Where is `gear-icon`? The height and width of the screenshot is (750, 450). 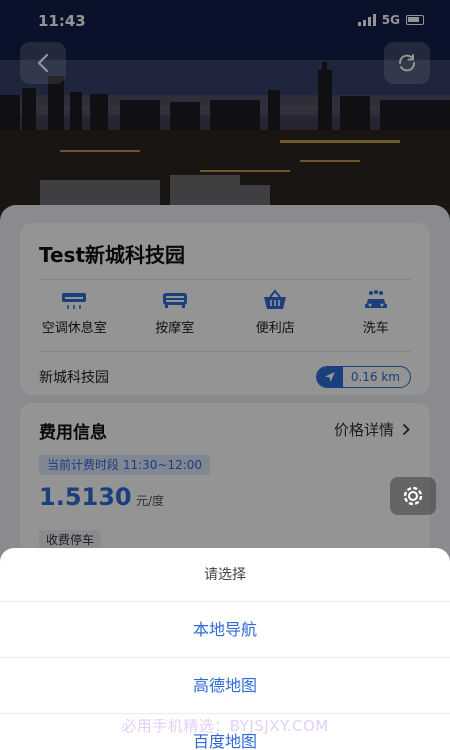
gear-icon is located at coordinates (413, 496).